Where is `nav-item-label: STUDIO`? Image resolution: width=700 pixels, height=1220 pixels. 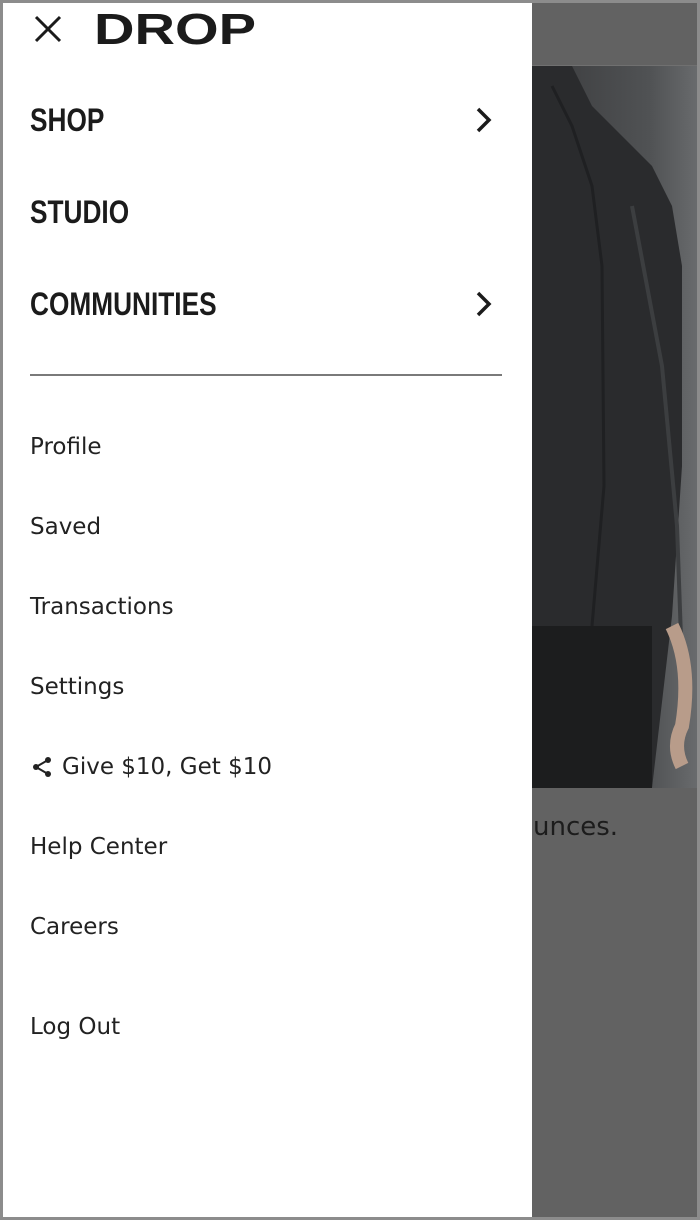 nav-item-label: STUDIO is located at coordinates (80, 211).